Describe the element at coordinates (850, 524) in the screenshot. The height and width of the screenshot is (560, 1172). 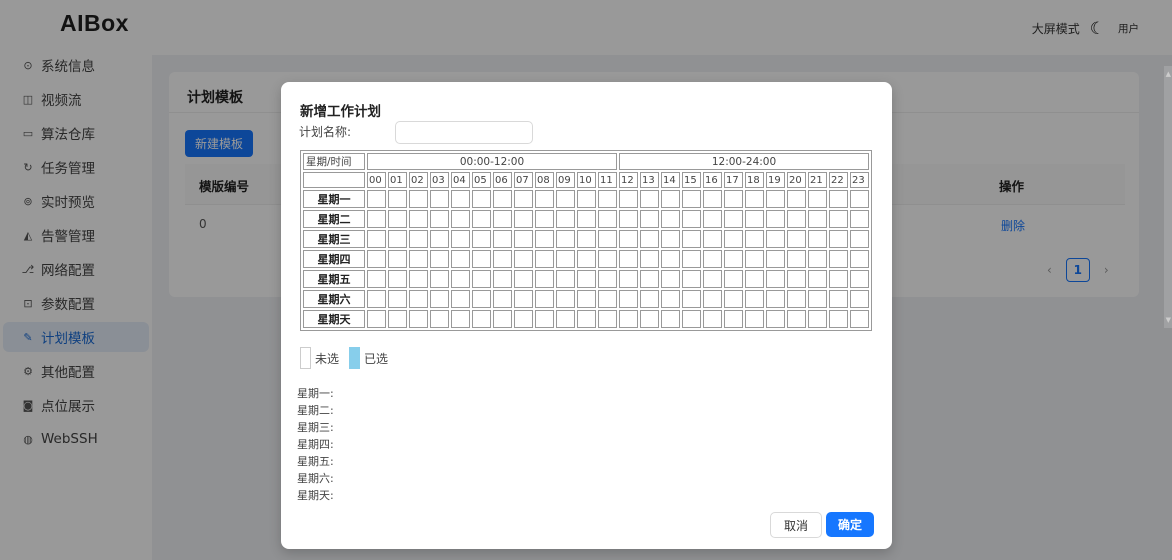
I see `confirm-button: 确定` at that location.